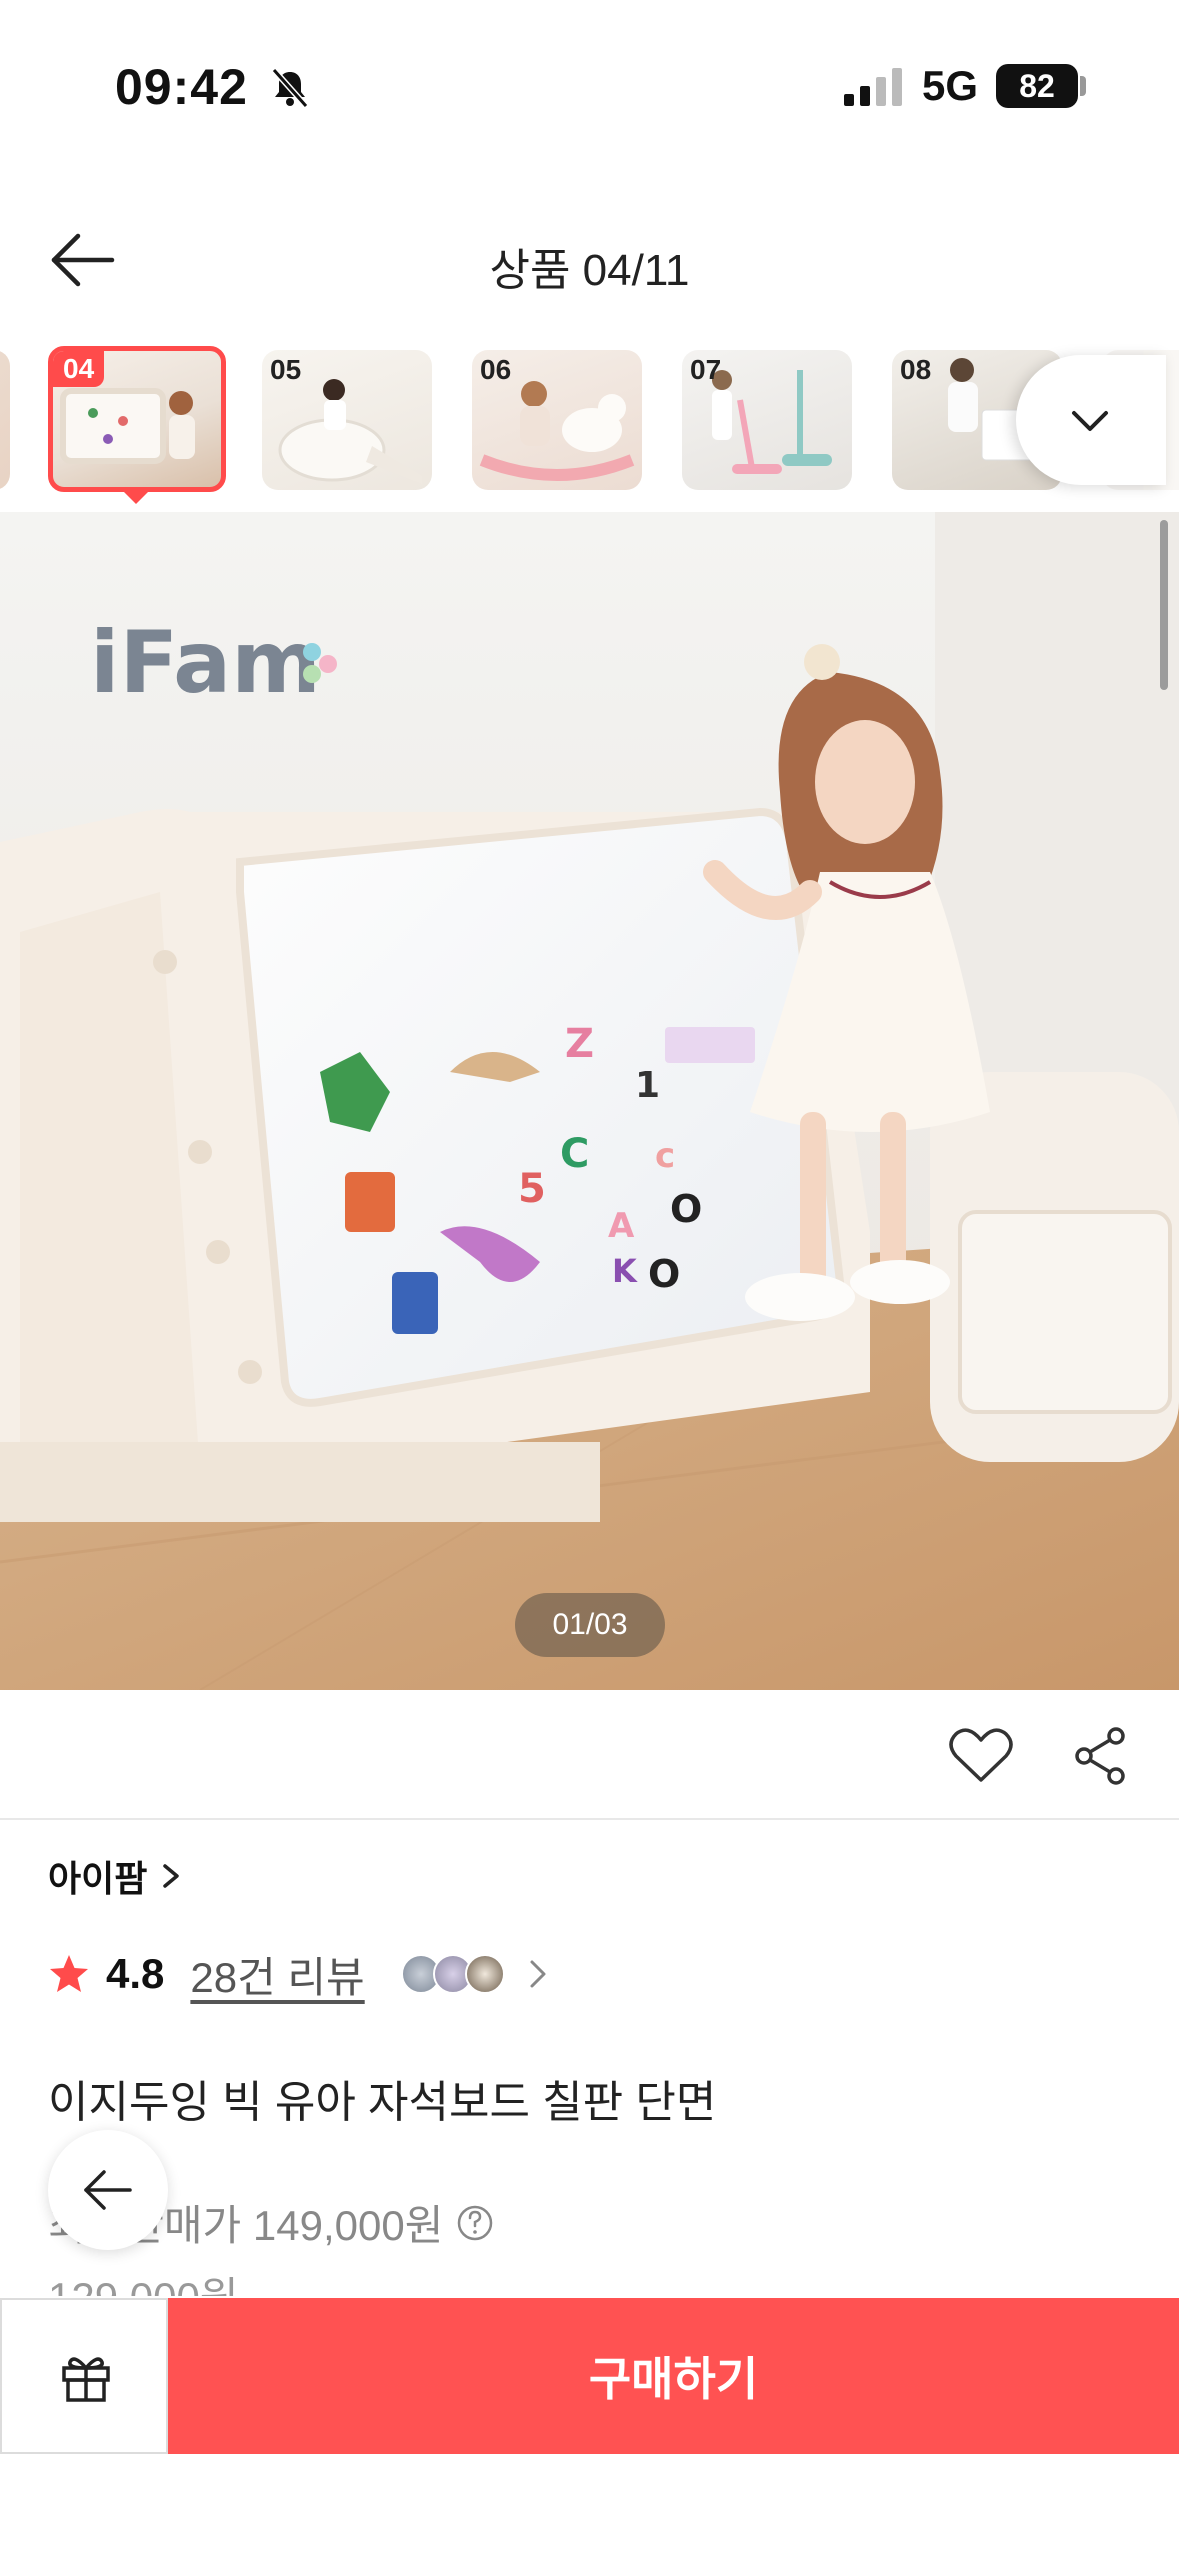 Image resolution: width=1179 pixels, height=2556 pixels. Describe the element at coordinates (532, 1189) in the screenshot. I see `svg-text: 5` at that location.